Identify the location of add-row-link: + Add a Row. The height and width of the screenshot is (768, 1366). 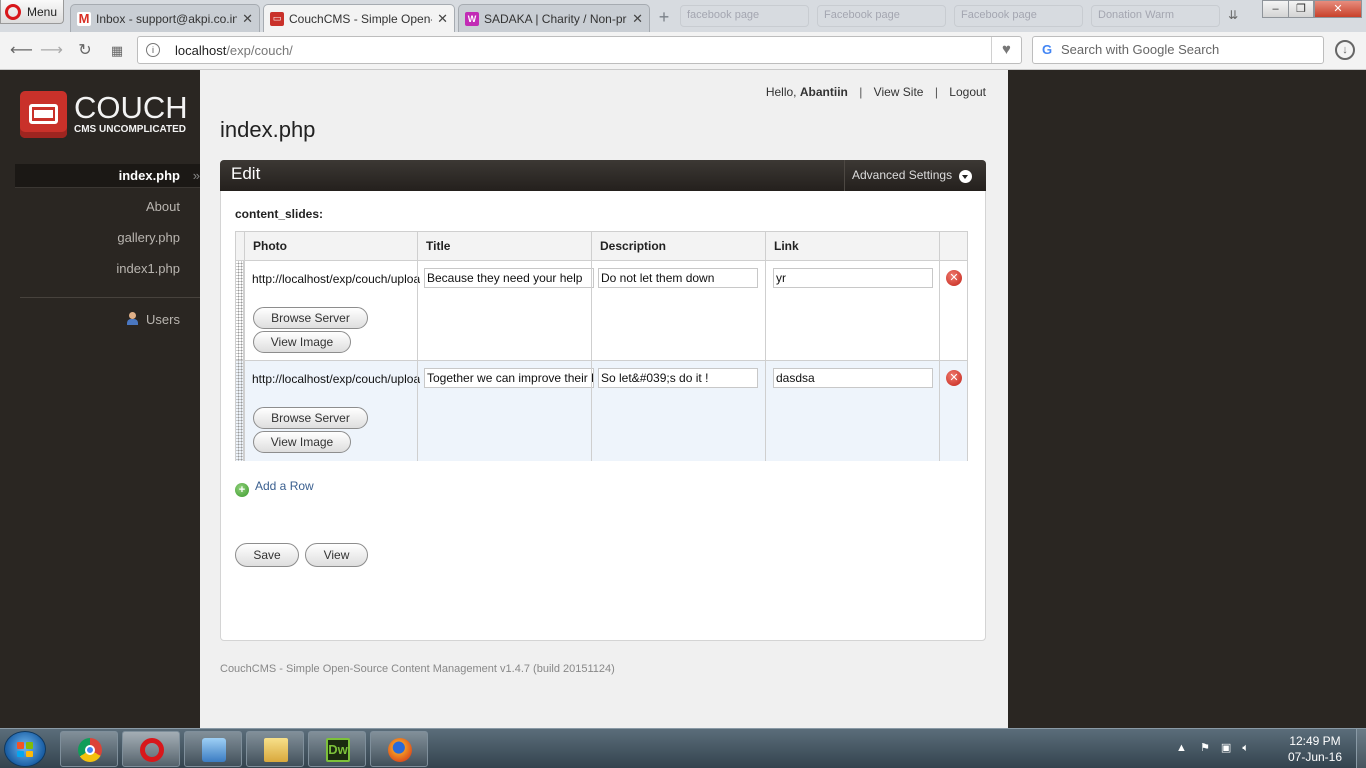
(274, 488).